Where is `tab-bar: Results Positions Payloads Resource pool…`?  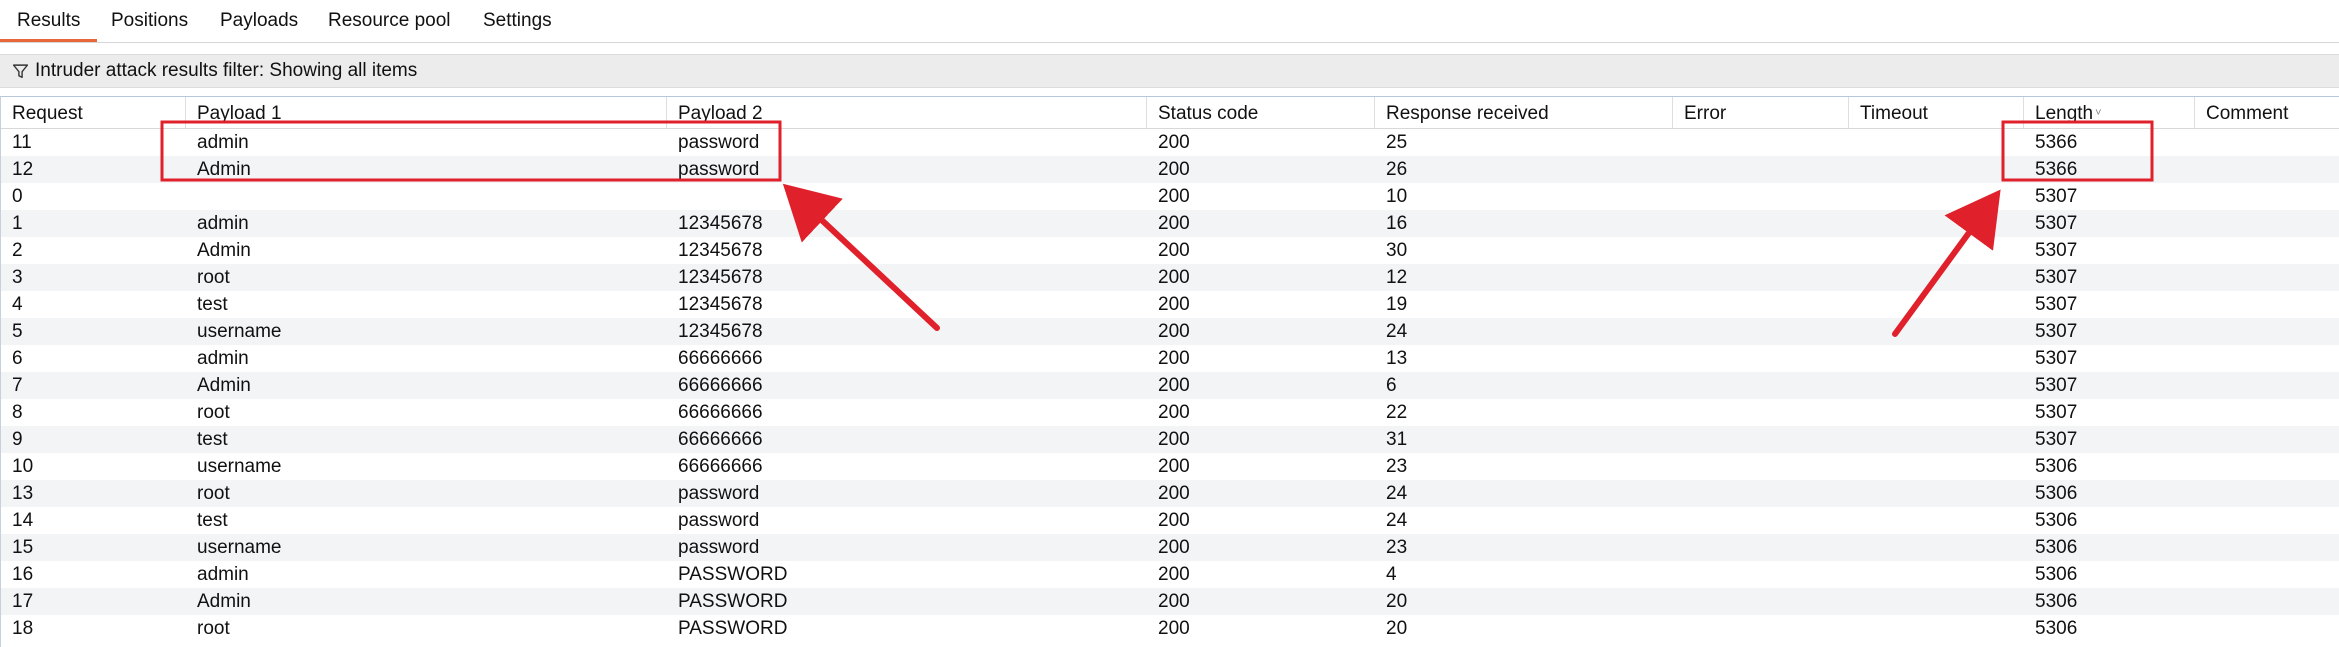 tab-bar: Results Positions Payloads Resource pool… is located at coordinates (1169, 21).